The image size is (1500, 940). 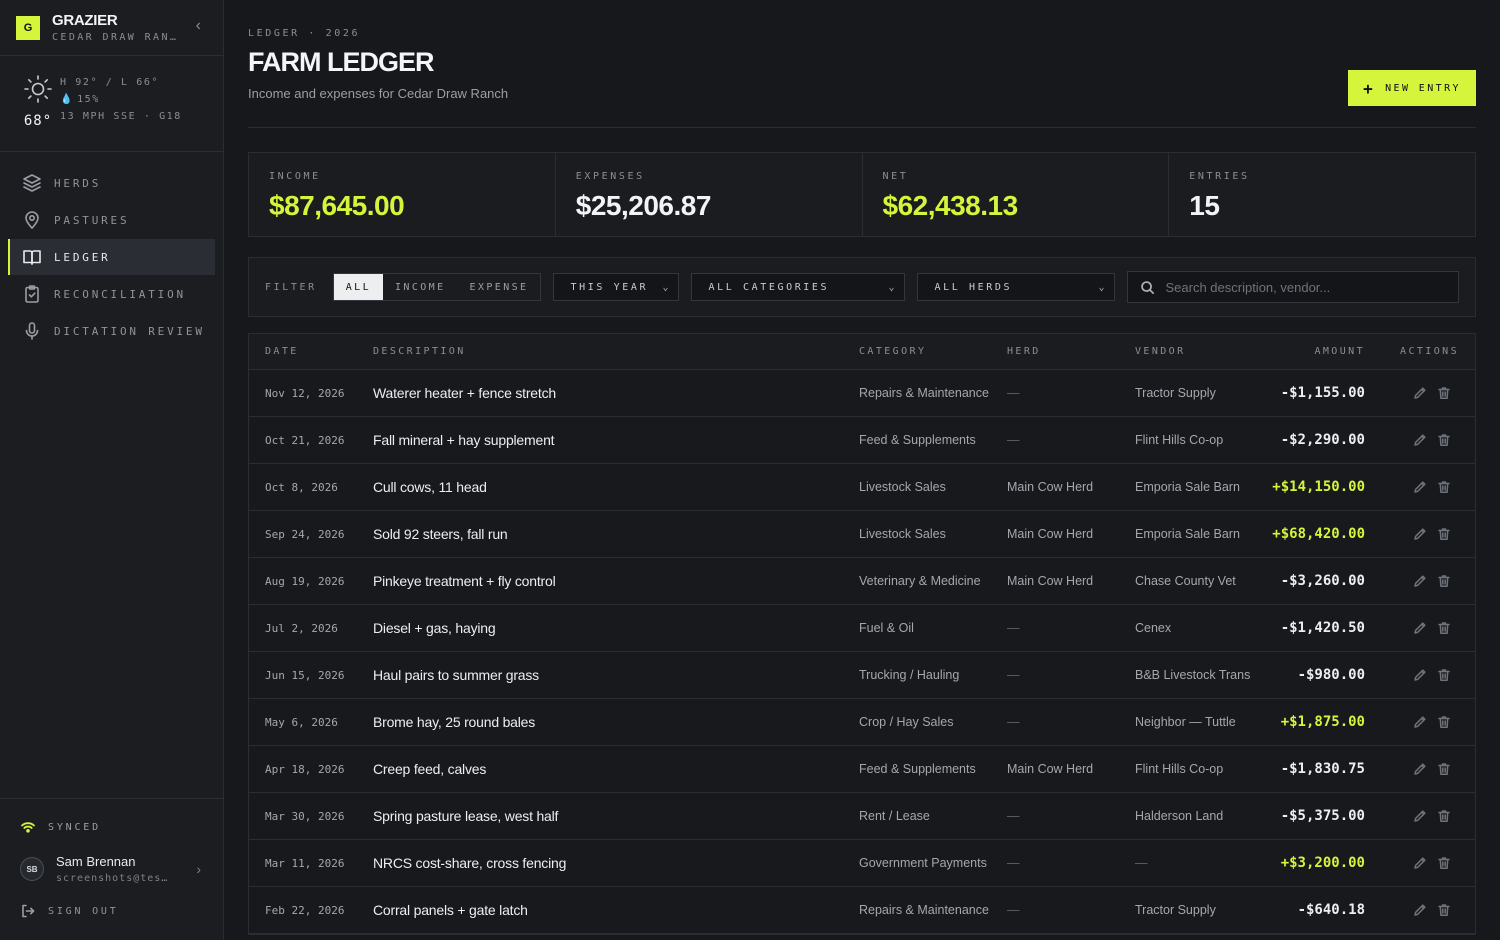 What do you see at coordinates (917, 769) in the screenshot?
I see `row-category: Feed & Supplements` at bounding box center [917, 769].